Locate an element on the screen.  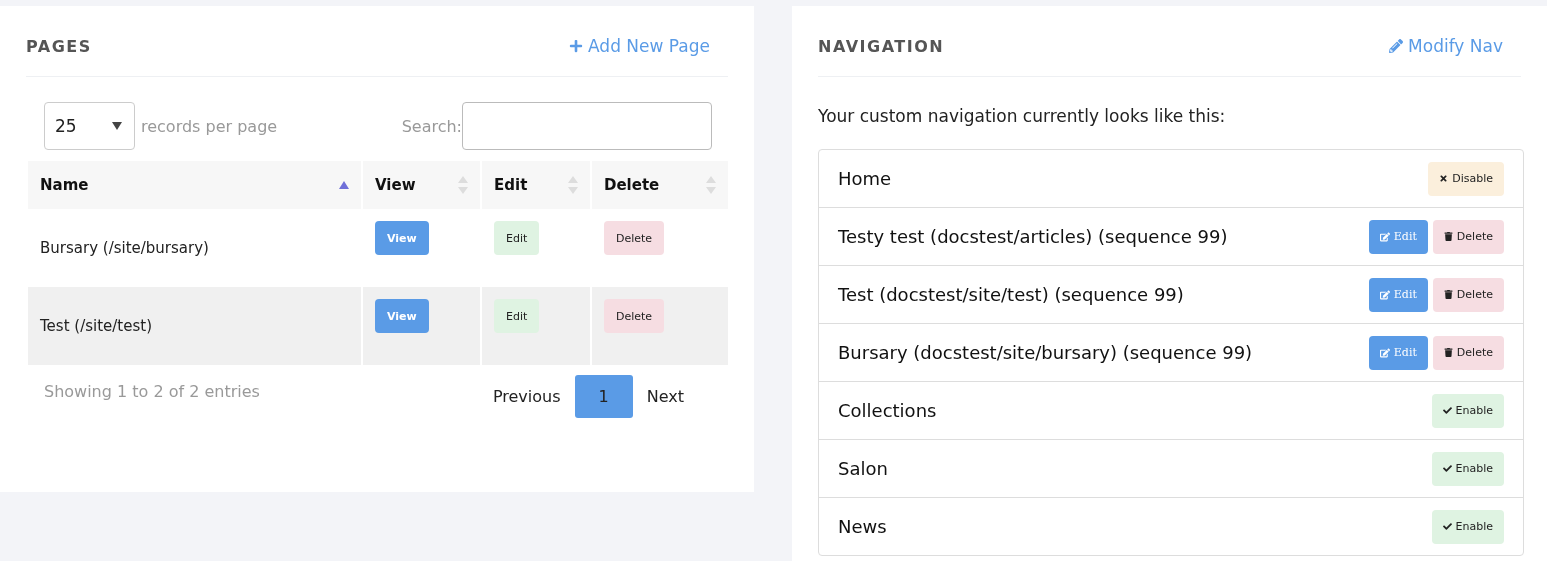
page-nav-button: Previous is located at coordinates (526, 396).